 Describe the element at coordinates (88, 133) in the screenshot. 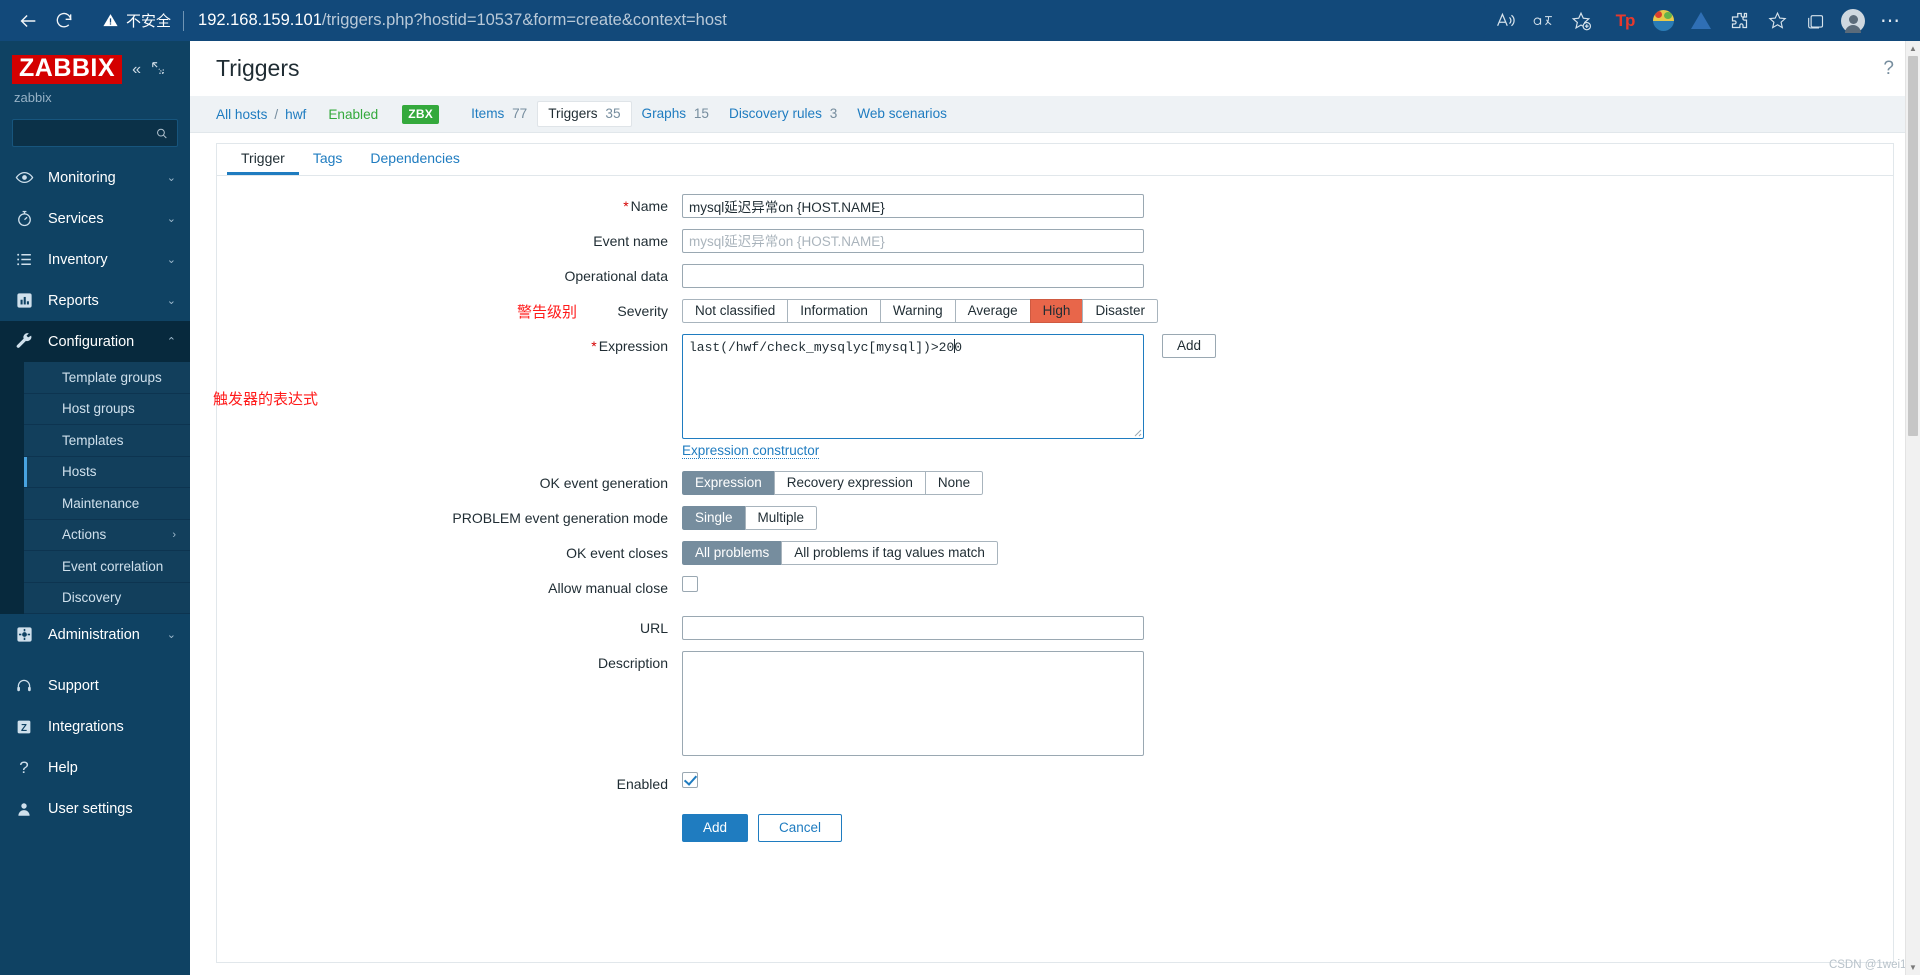

I see `search-input` at that location.